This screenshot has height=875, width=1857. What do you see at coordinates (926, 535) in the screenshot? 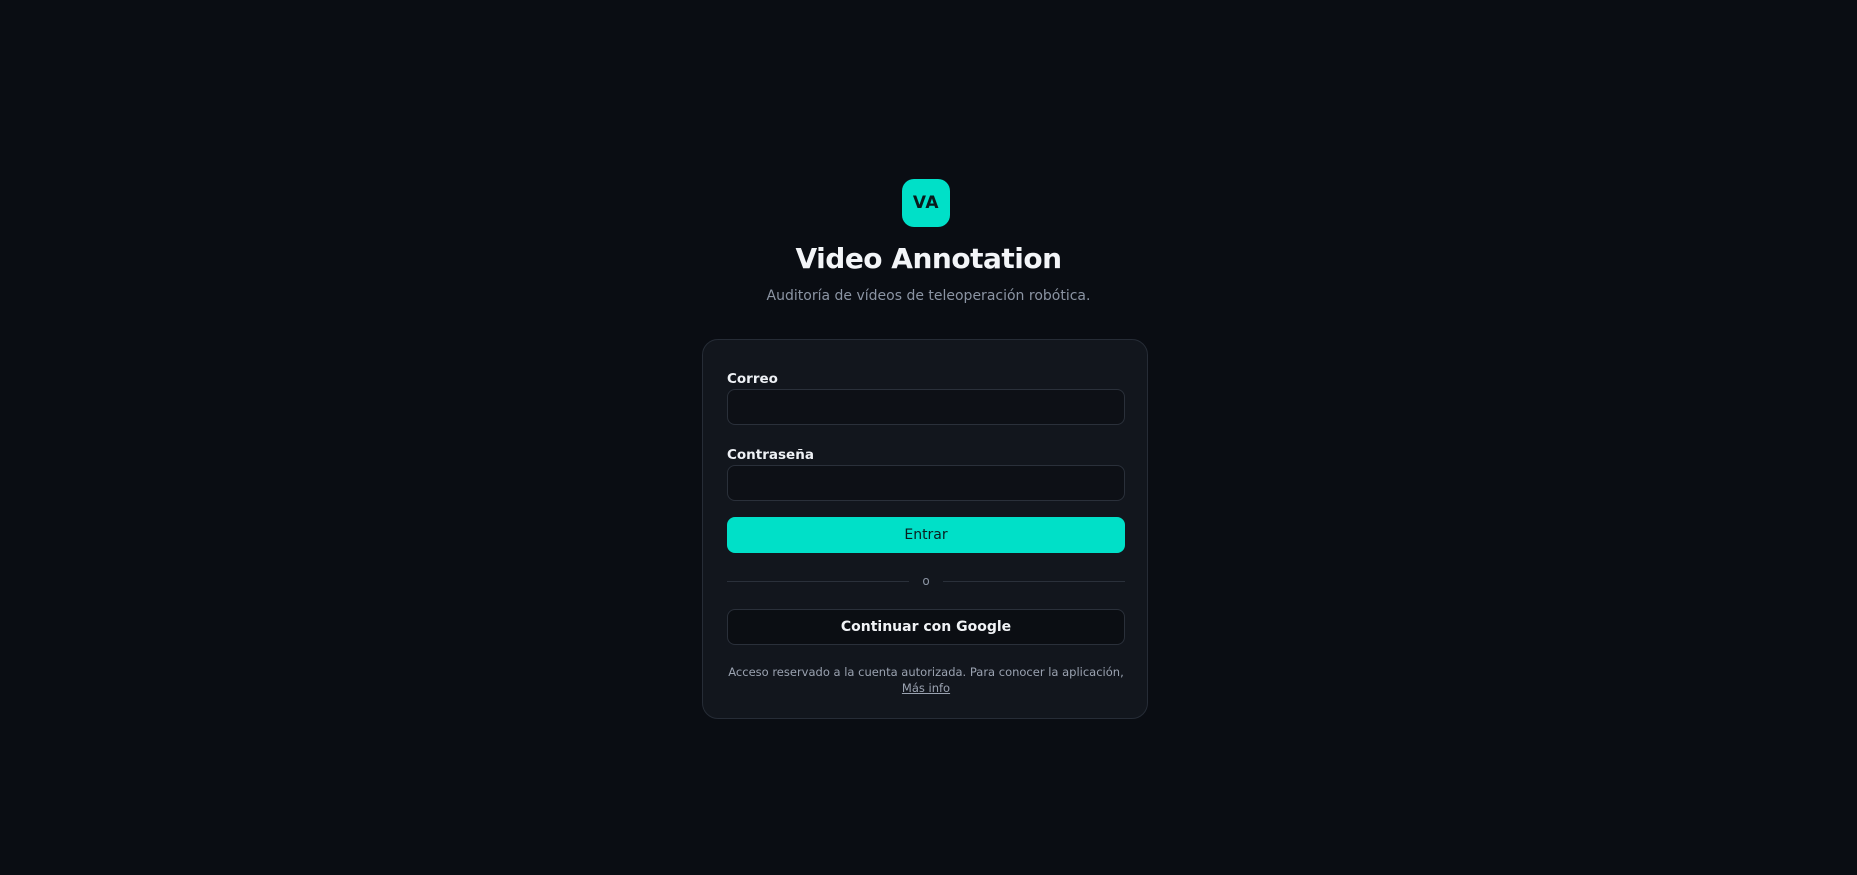
I see `login-button: Entrar` at bounding box center [926, 535].